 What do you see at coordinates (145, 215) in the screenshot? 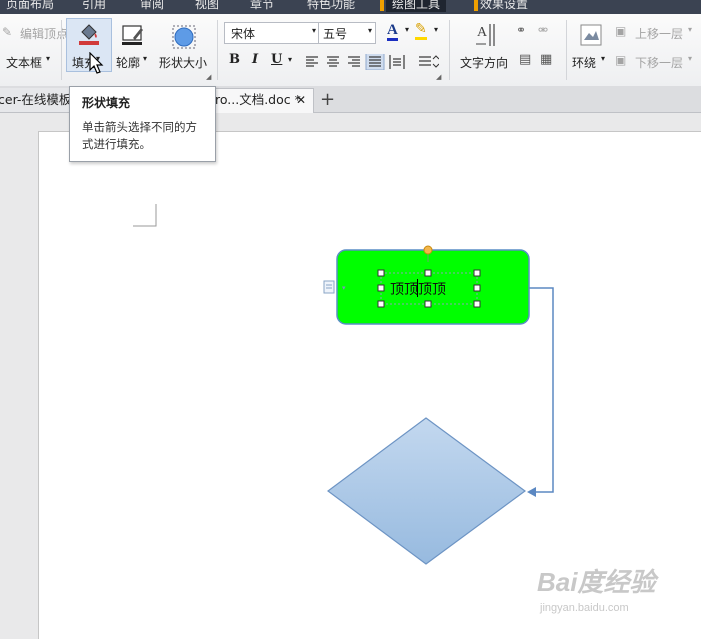
I see `margin-corner-mark` at bounding box center [145, 215].